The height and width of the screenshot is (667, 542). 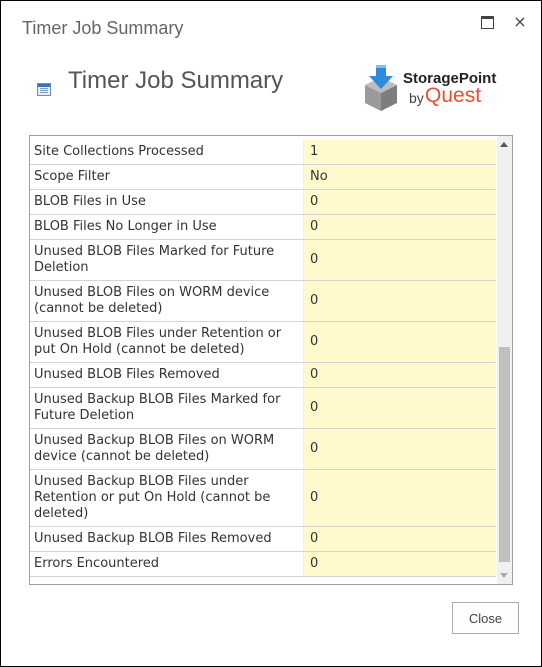 What do you see at coordinates (504, 454) in the screenshot?
I see `scrollbar-thumb` at bounding box center [504, 454].